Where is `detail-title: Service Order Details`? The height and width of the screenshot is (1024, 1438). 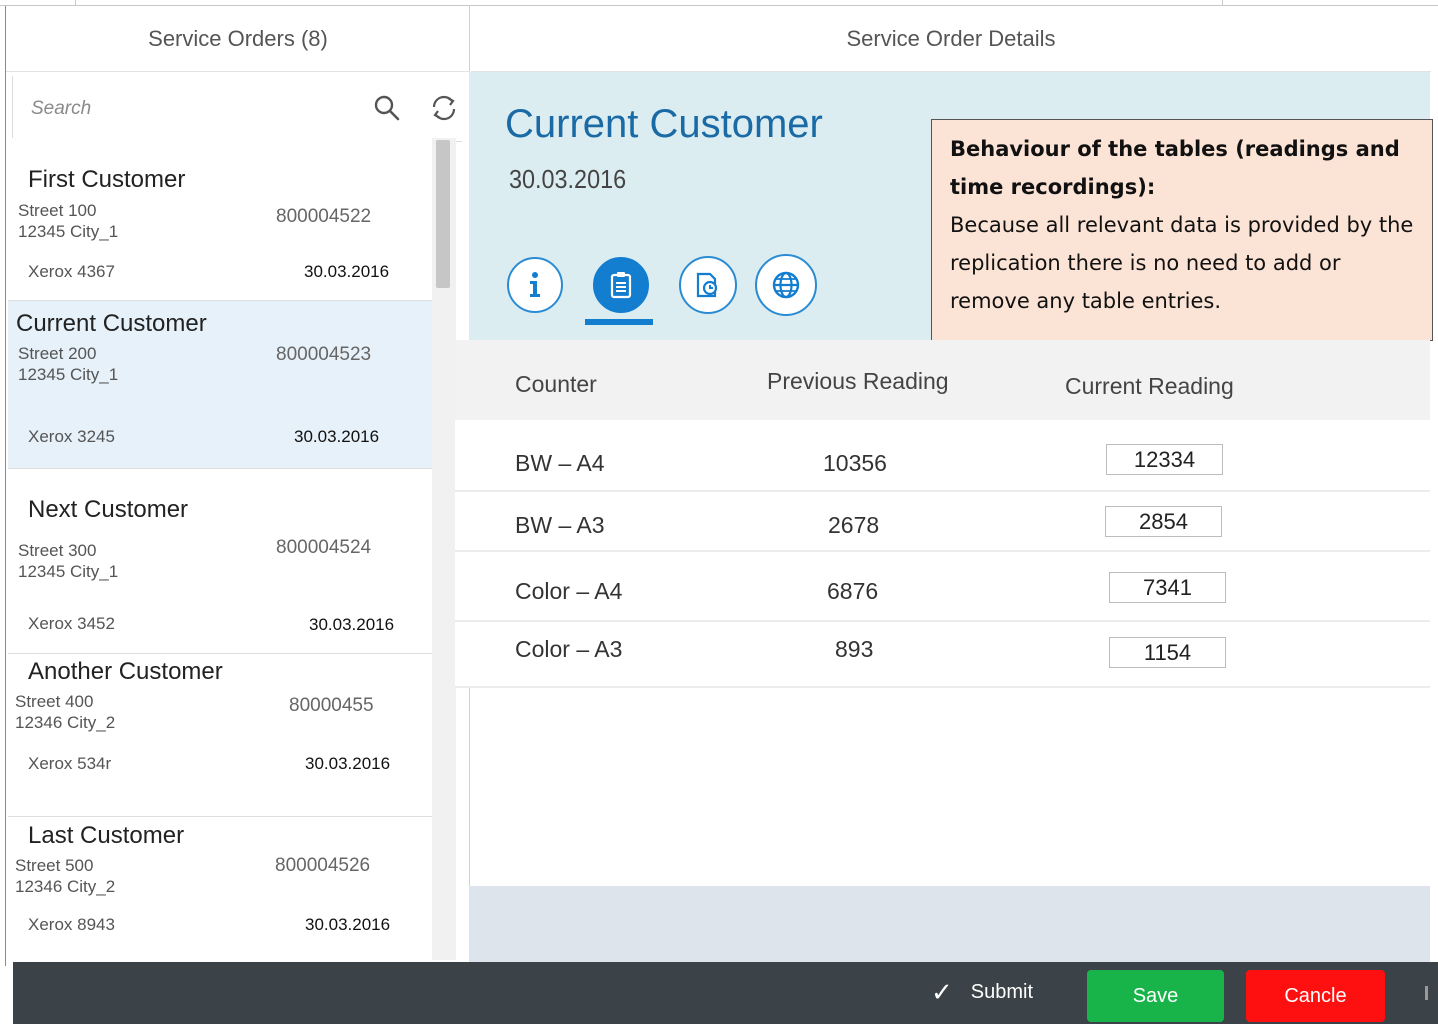 detail-title: Service Order Details is located at coordinates (951, 39).